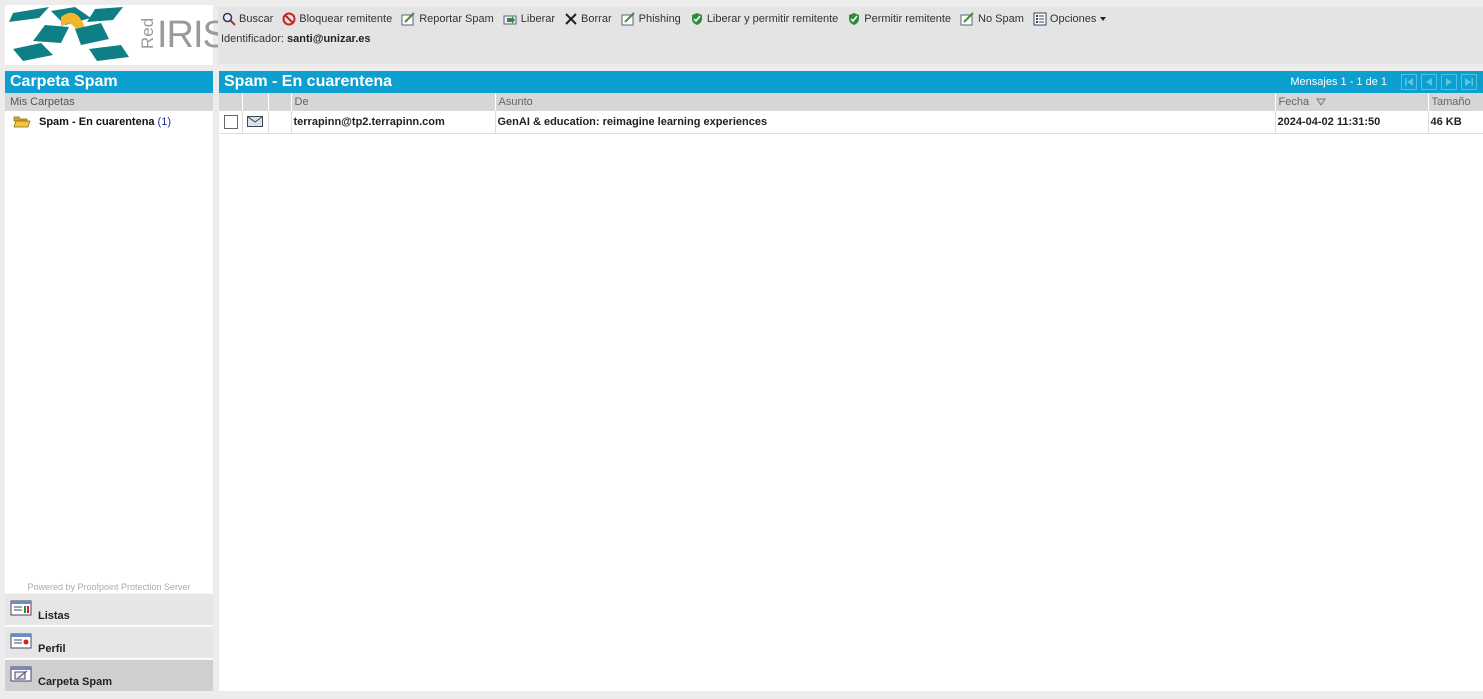 Image resolution: width=1483 pixels, height=699 pixels. What do you see at coordinates (772, 19) in the screenshot?
I see `release-and-allow-button-label: Liberar y permitir remitente` at bounding box center [772, 19].